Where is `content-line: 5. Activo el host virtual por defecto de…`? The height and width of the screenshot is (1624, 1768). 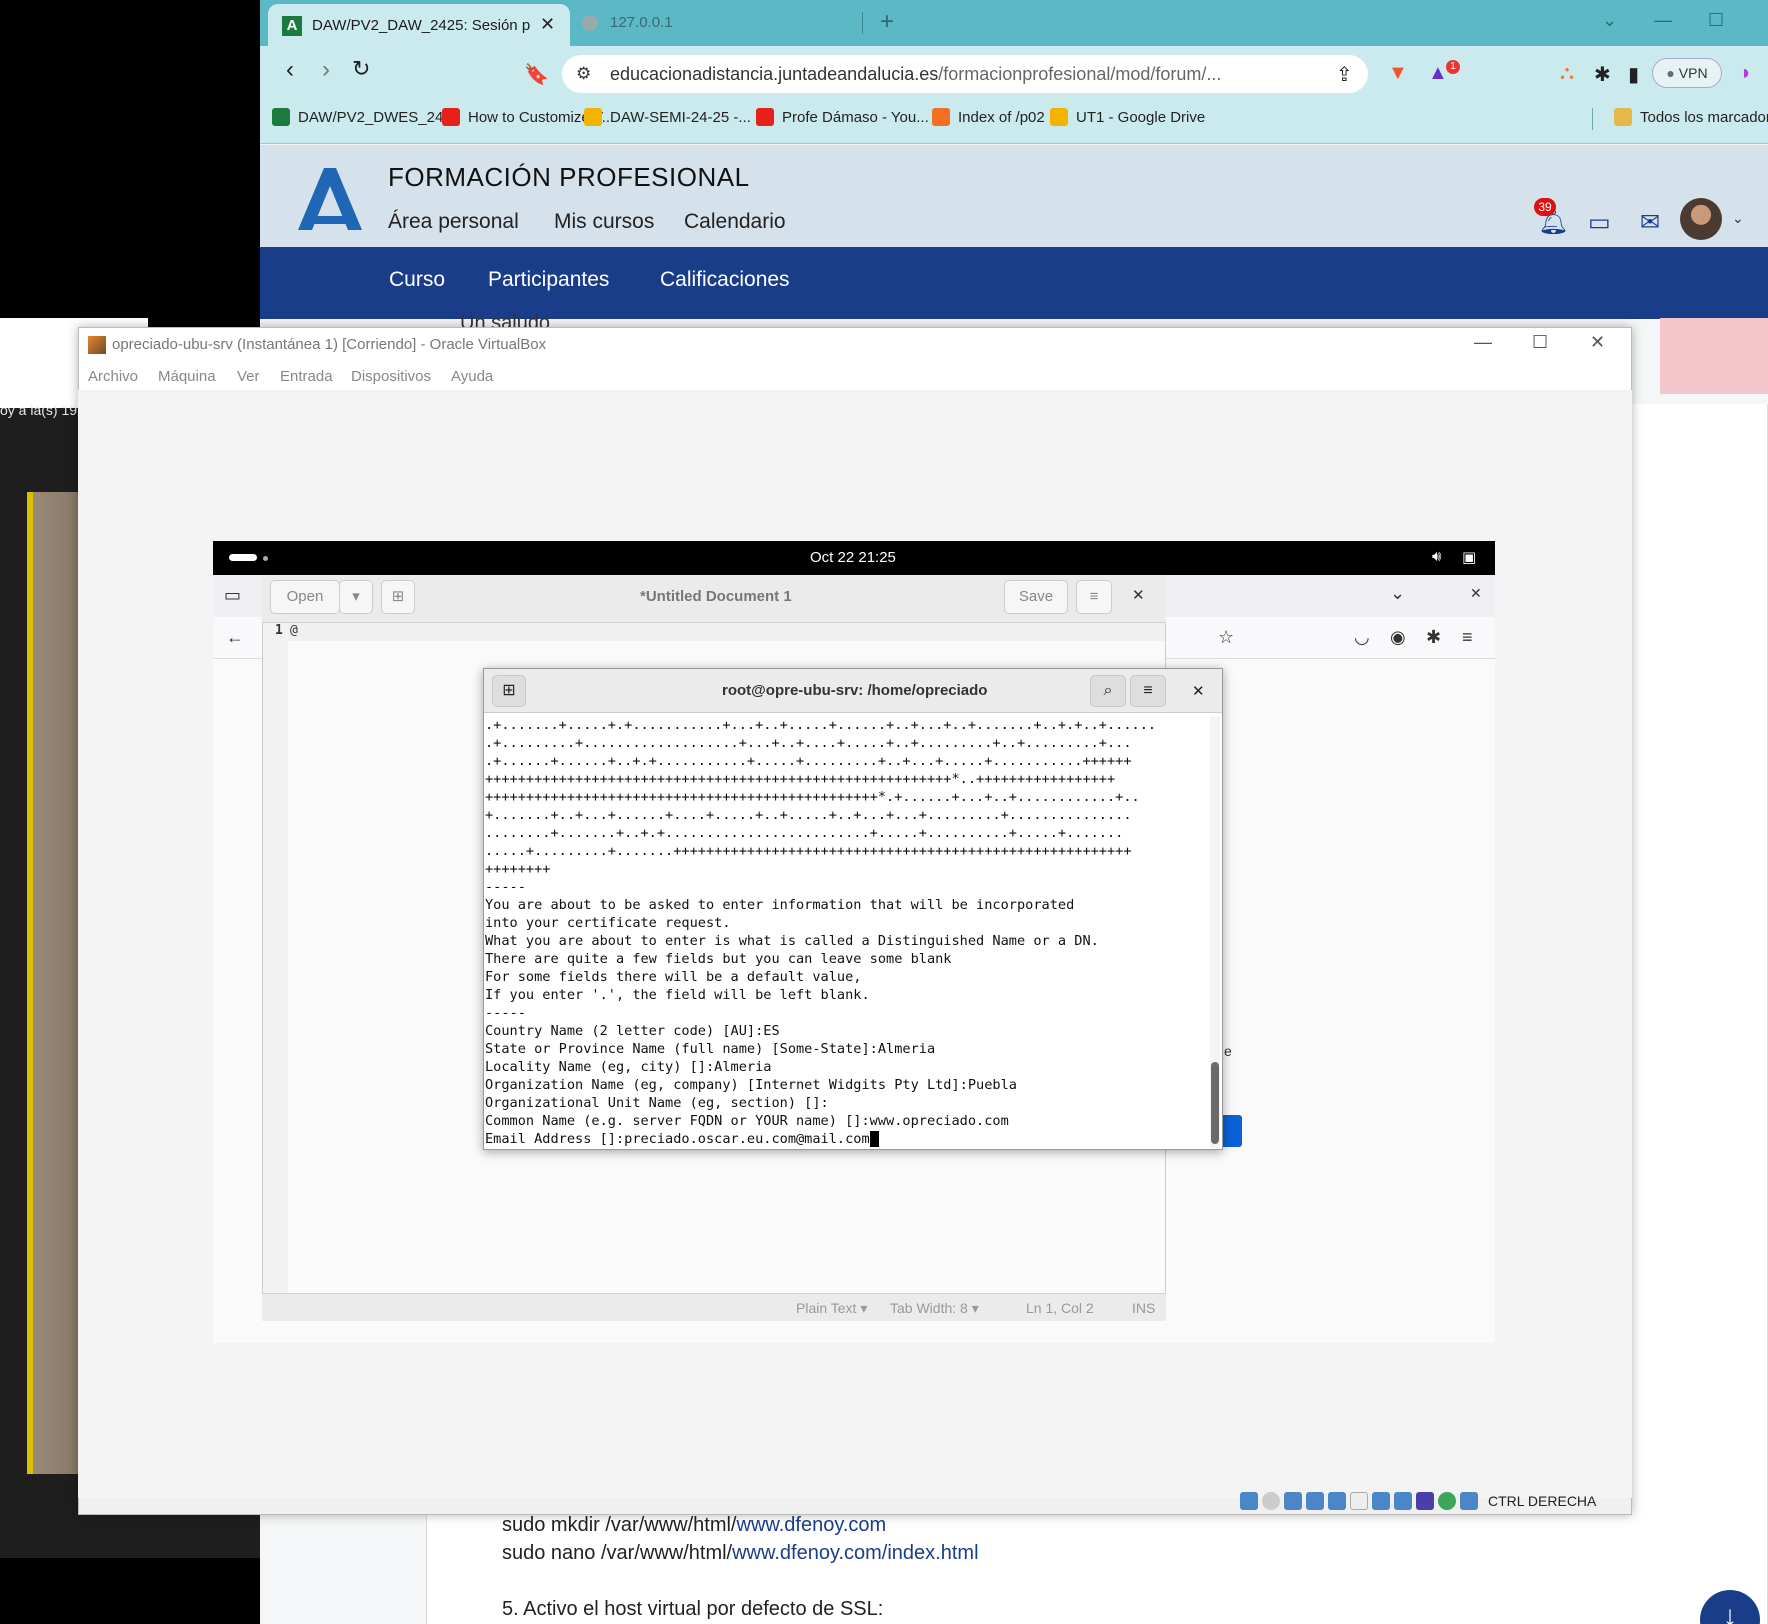
content-line: 5. Activo el host virtual por defecto de… is located at coordinates (693, 1609).